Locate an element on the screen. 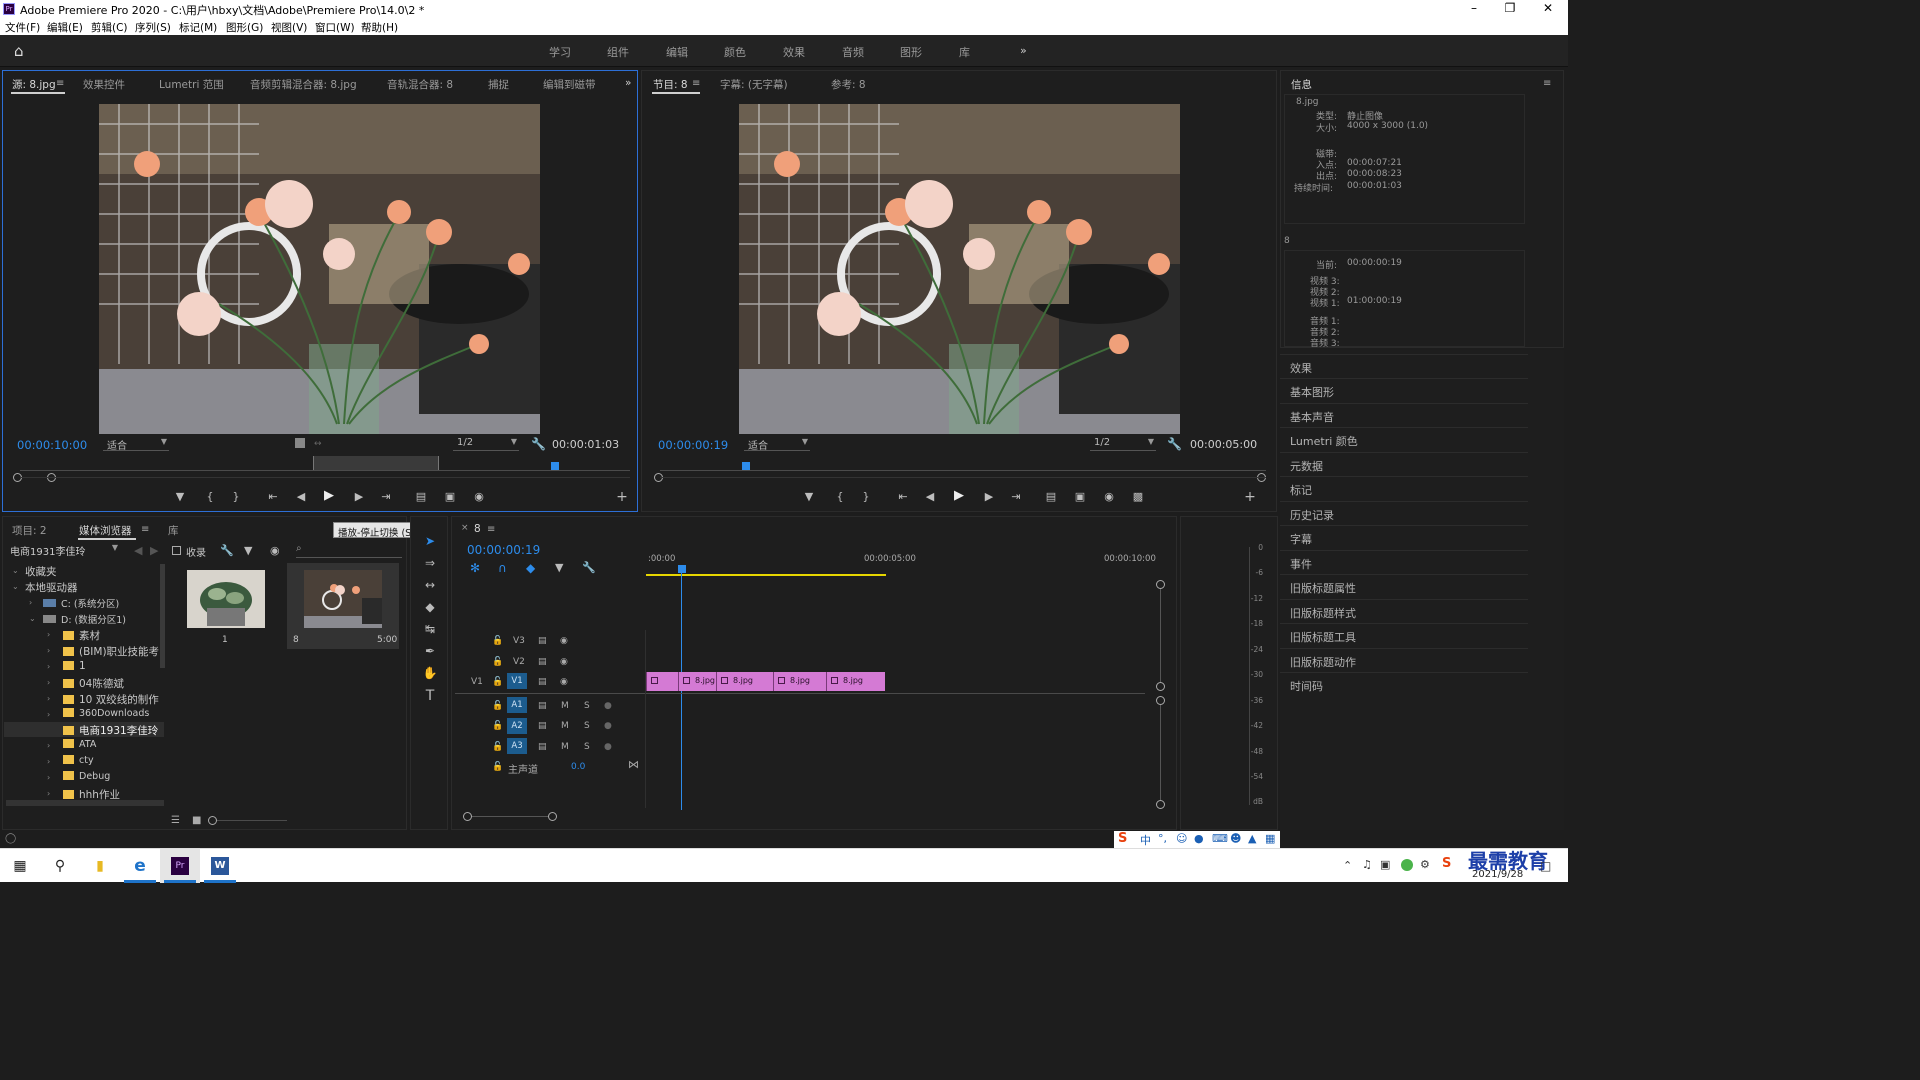 This screenshot has width=1920, height=1080. program-ruler is located at coordinates (963, 470).